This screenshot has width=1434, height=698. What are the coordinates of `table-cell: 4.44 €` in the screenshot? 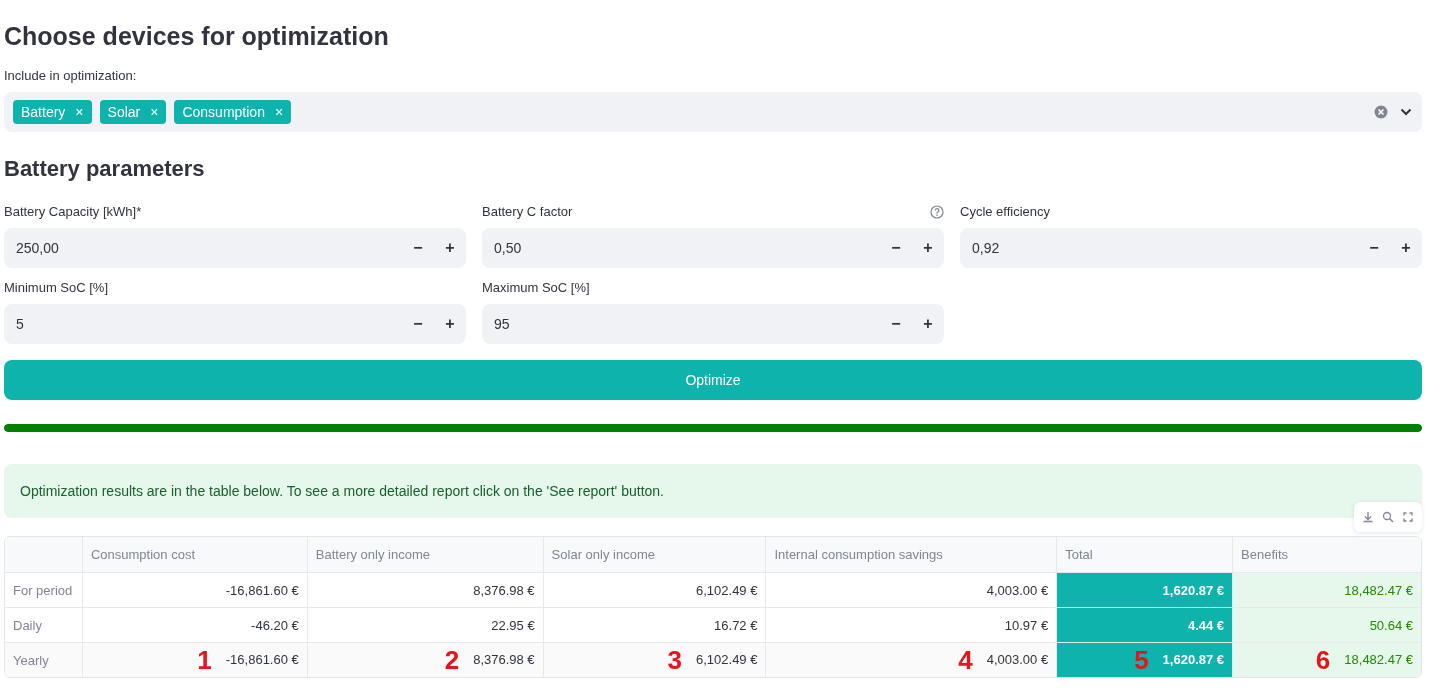 It's located at (1206, 625).